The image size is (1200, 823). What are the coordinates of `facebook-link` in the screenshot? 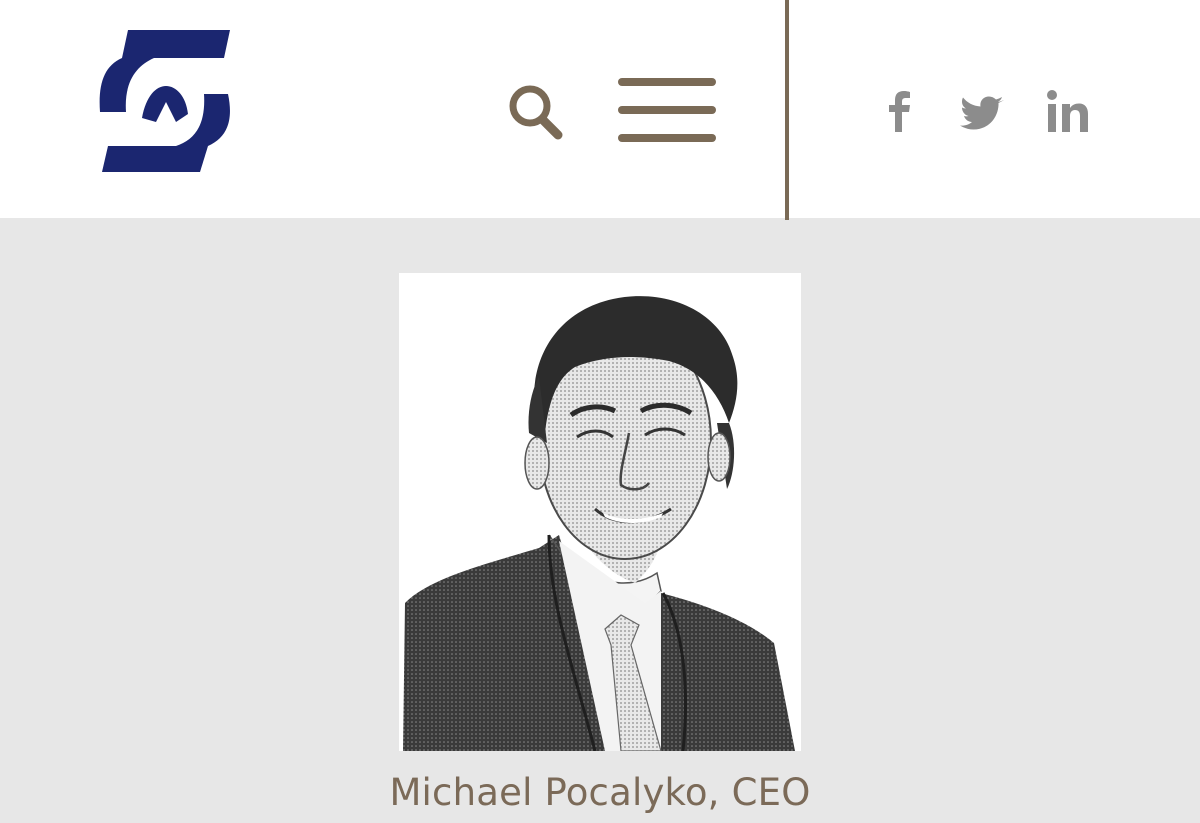 It's located at (901, 112).